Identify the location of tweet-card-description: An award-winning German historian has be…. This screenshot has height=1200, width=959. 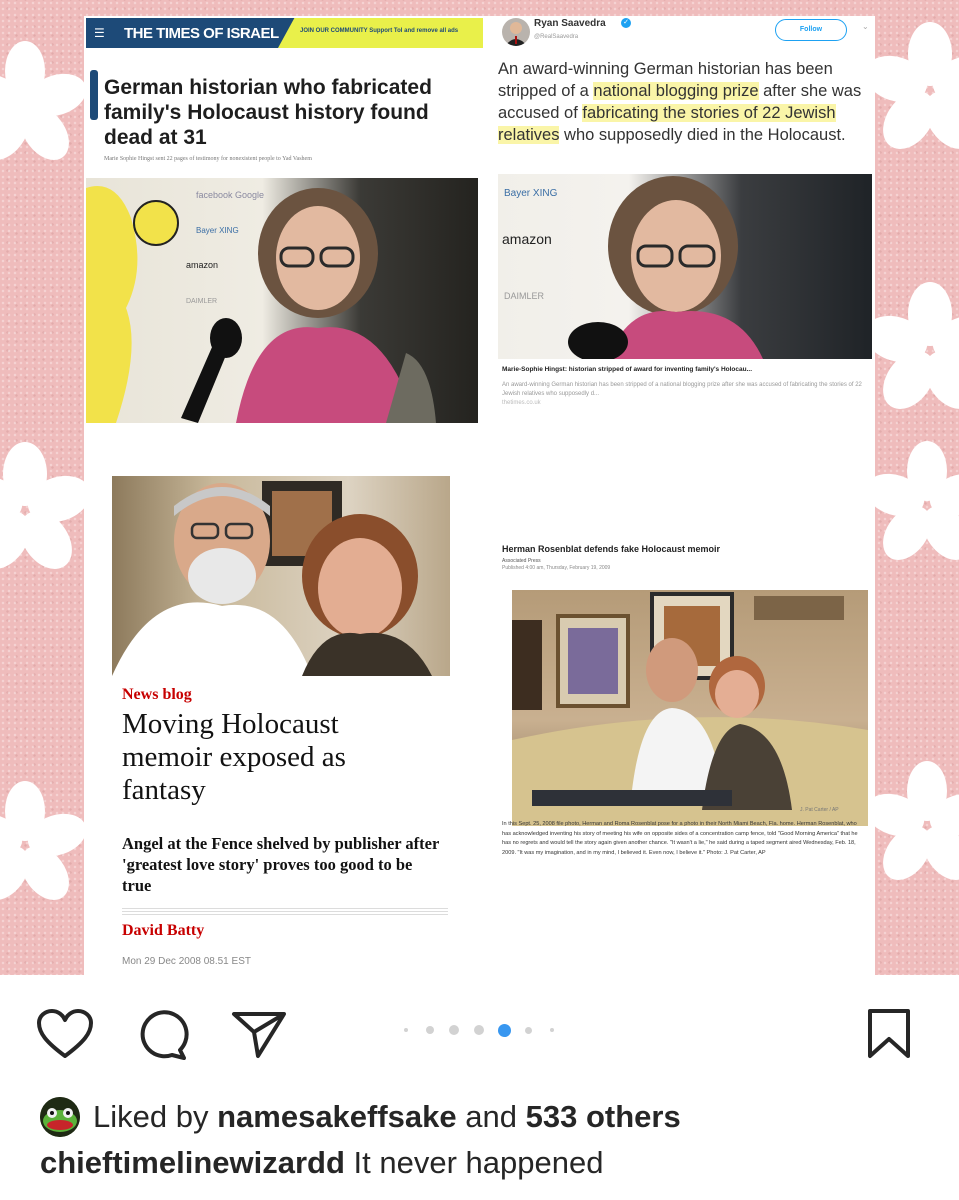
(682, 389).